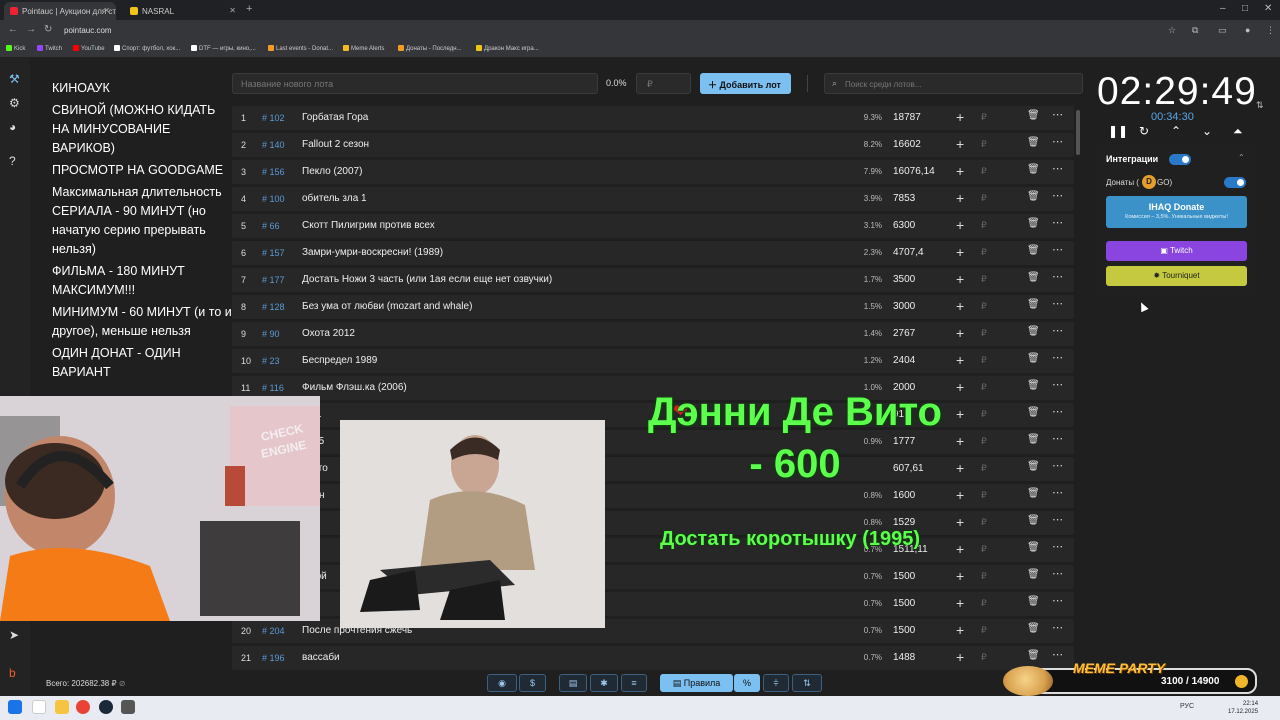  What do you see at coordinates (663, 83) in the screenshot?
I see `new-lot-amount-input: ₽` at bounding box center [663, 83].